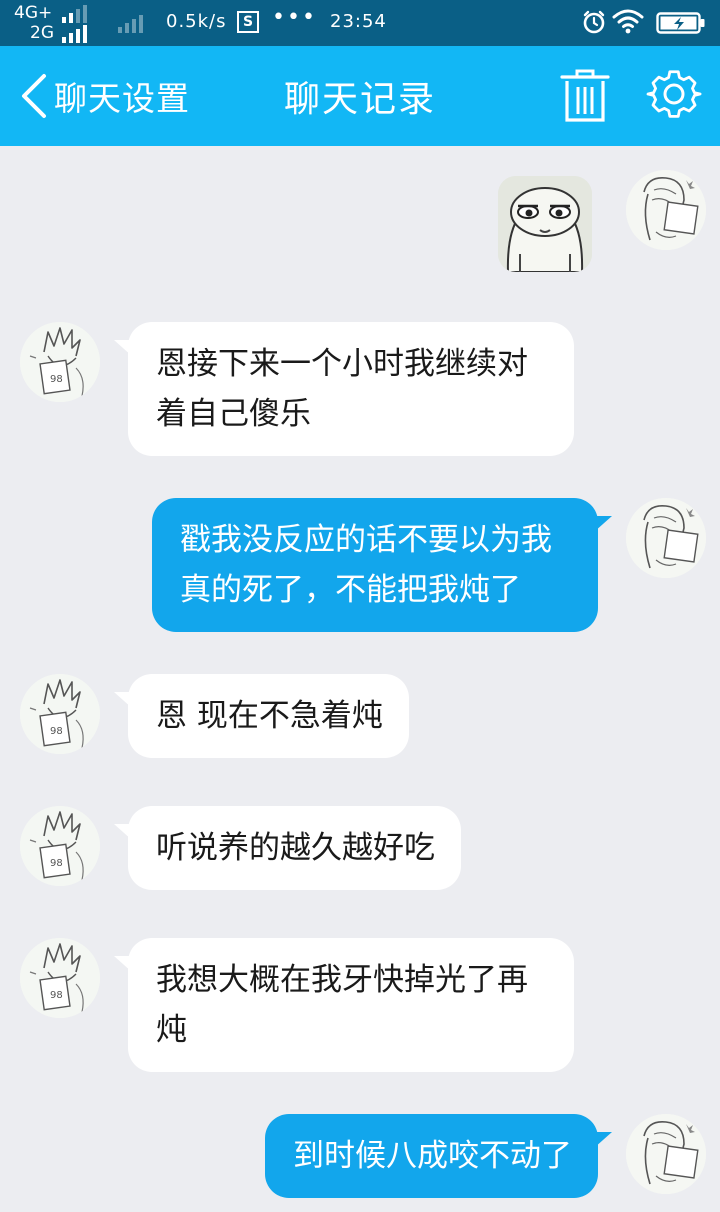 This screenshot has width=720, height=1212. I want to click on back-button: 聊天设置, so click(104, 96).